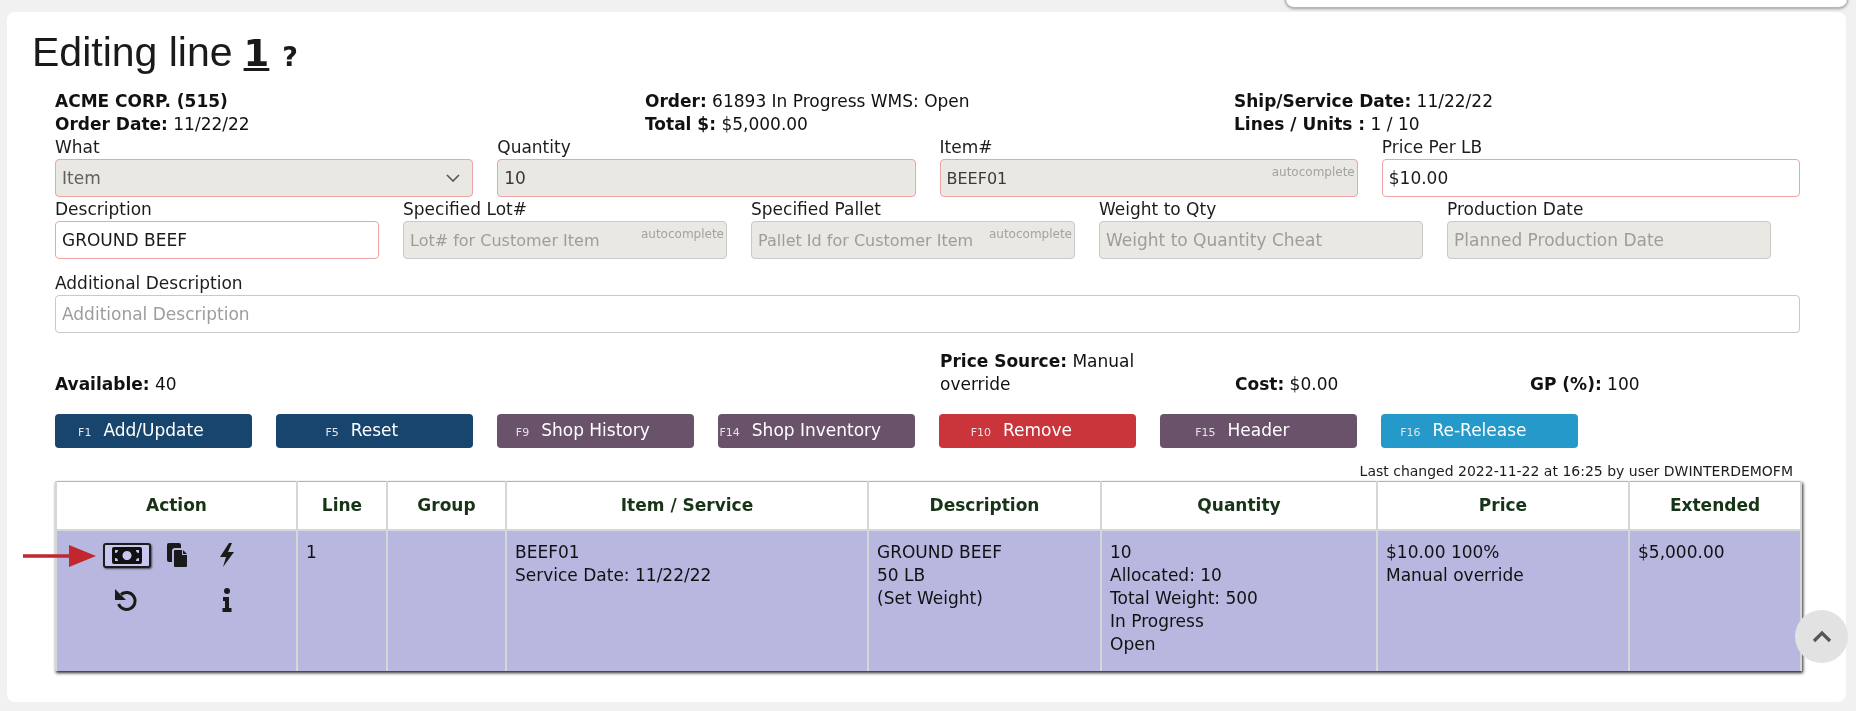 The height and width of the screenshot is (711, 1856). I want to click on page-title: Editing line, so click(132, 52).